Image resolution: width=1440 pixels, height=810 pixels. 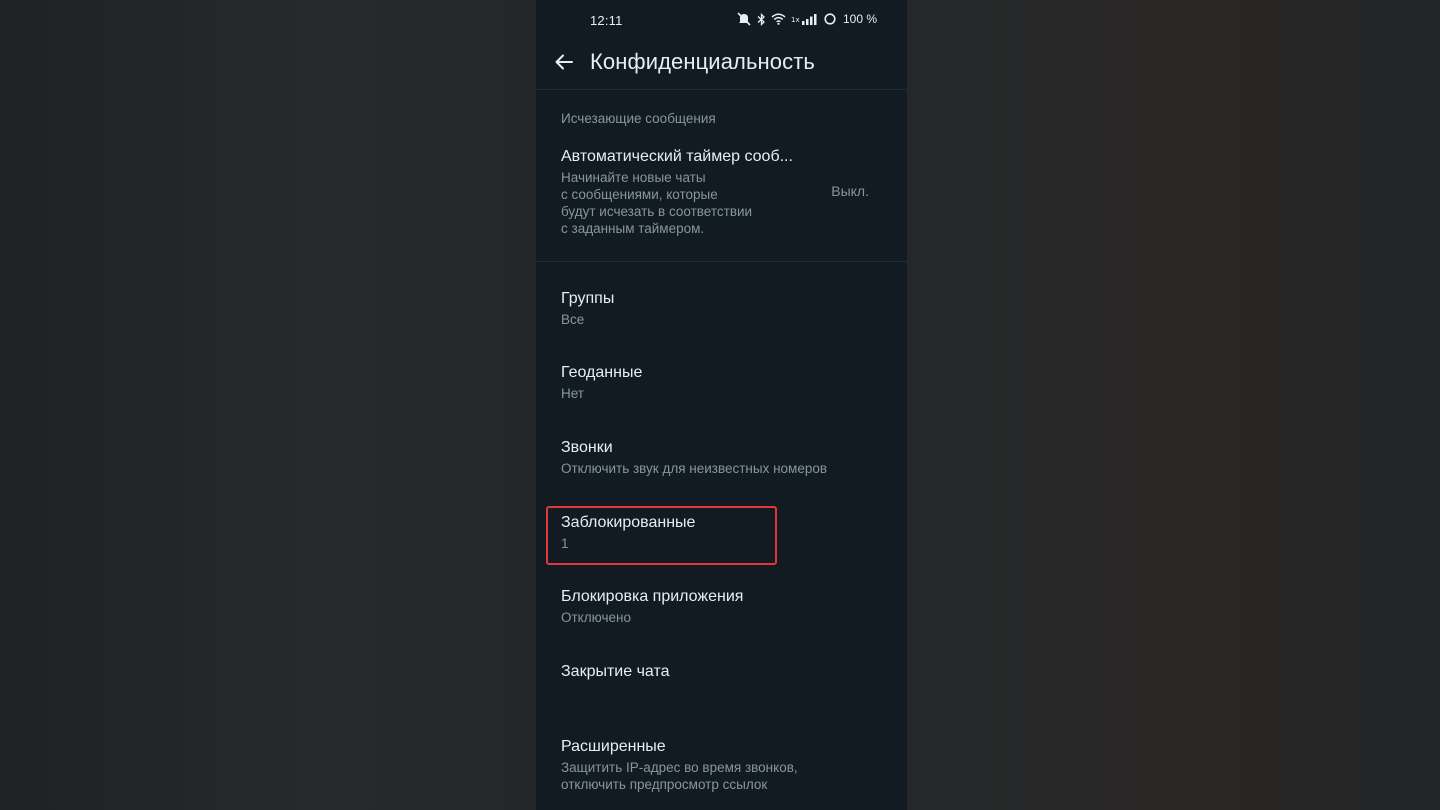 What do you see at coordinates (679, 767) in the screenshot?
I see `setting-subtitle: Защитить IP-адрес во время звонков,` at bounding box center [679, 767].